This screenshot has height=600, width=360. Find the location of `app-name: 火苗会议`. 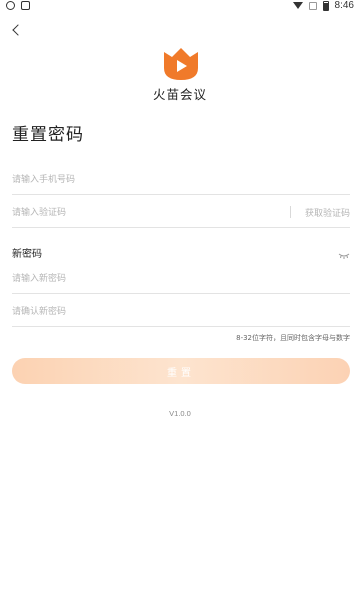

app-name: 火苗会议 is located at coordinates (179, 94).